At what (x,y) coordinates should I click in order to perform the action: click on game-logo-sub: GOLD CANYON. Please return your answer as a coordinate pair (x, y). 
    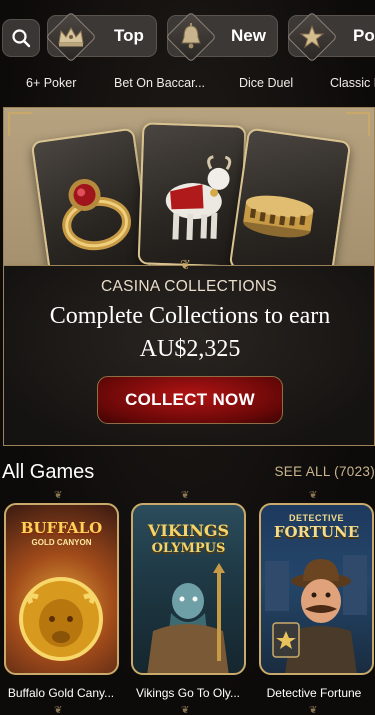
    Looking at the image, I should click on (61, 542).